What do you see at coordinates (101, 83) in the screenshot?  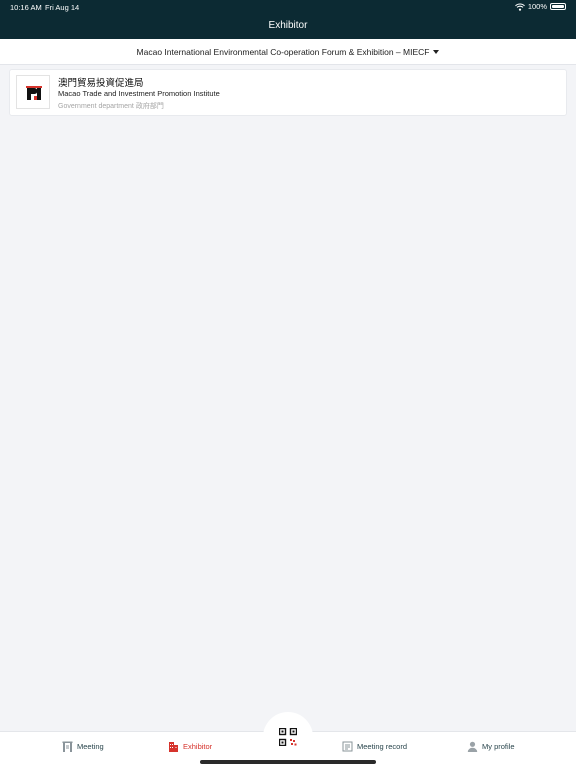 I see `exhibitor-name-zh: 澳門貿易投資促進局` at bounding box center [101, 83].